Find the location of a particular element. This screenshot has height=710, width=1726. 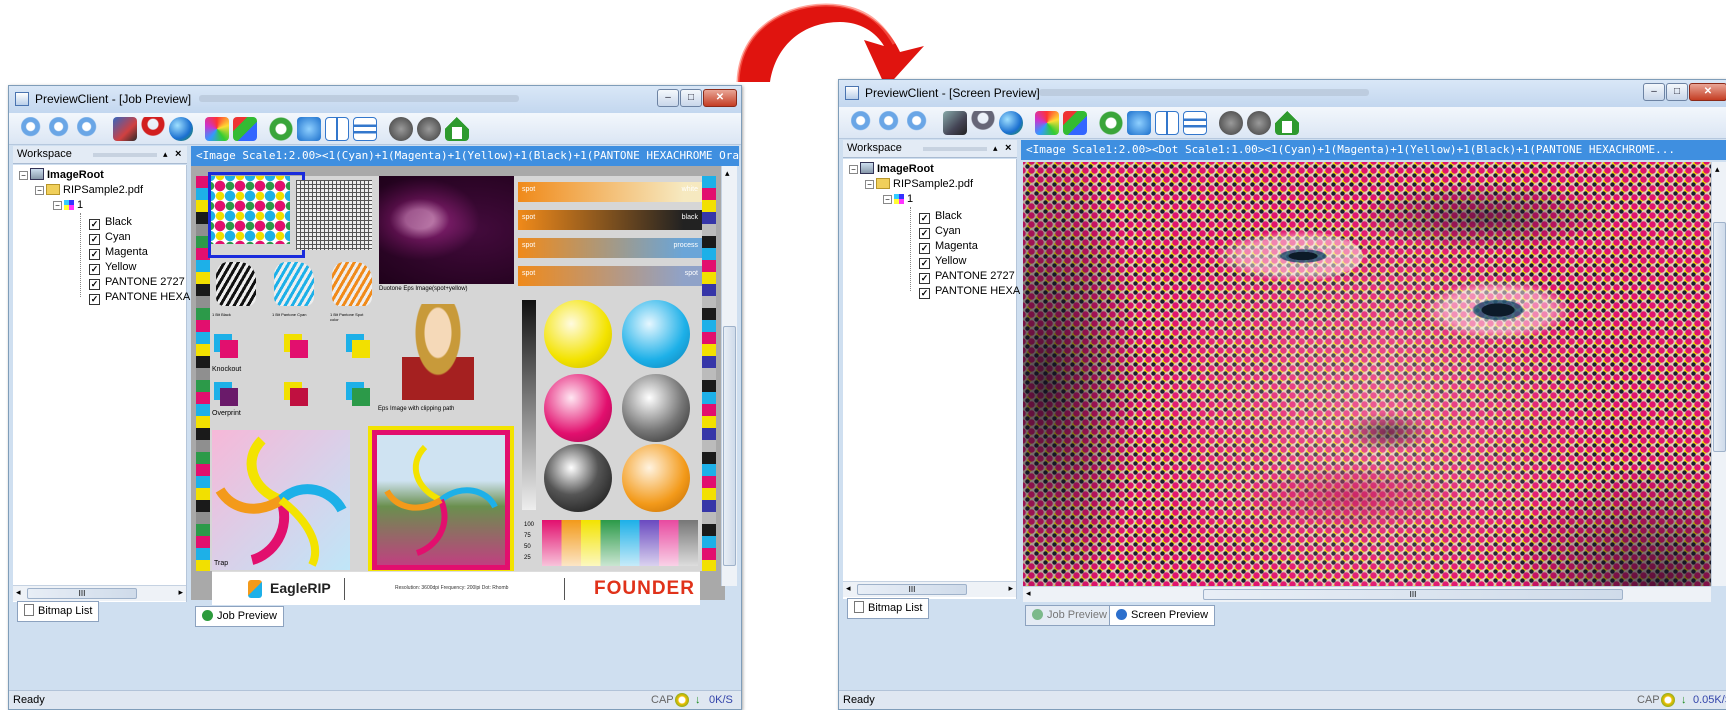

separation-icon is located at coordinates (69, 205).